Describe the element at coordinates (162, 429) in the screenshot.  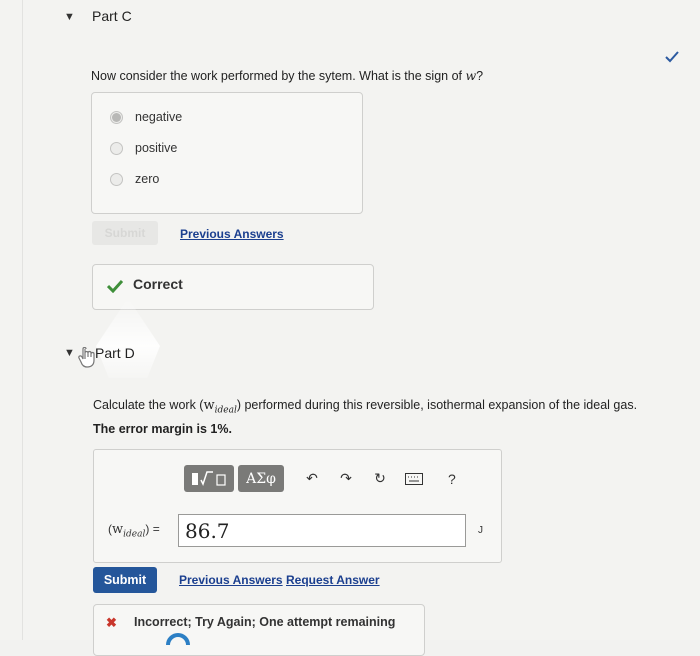
I see `error-margin-text: The error margin is 1%.` at that location.